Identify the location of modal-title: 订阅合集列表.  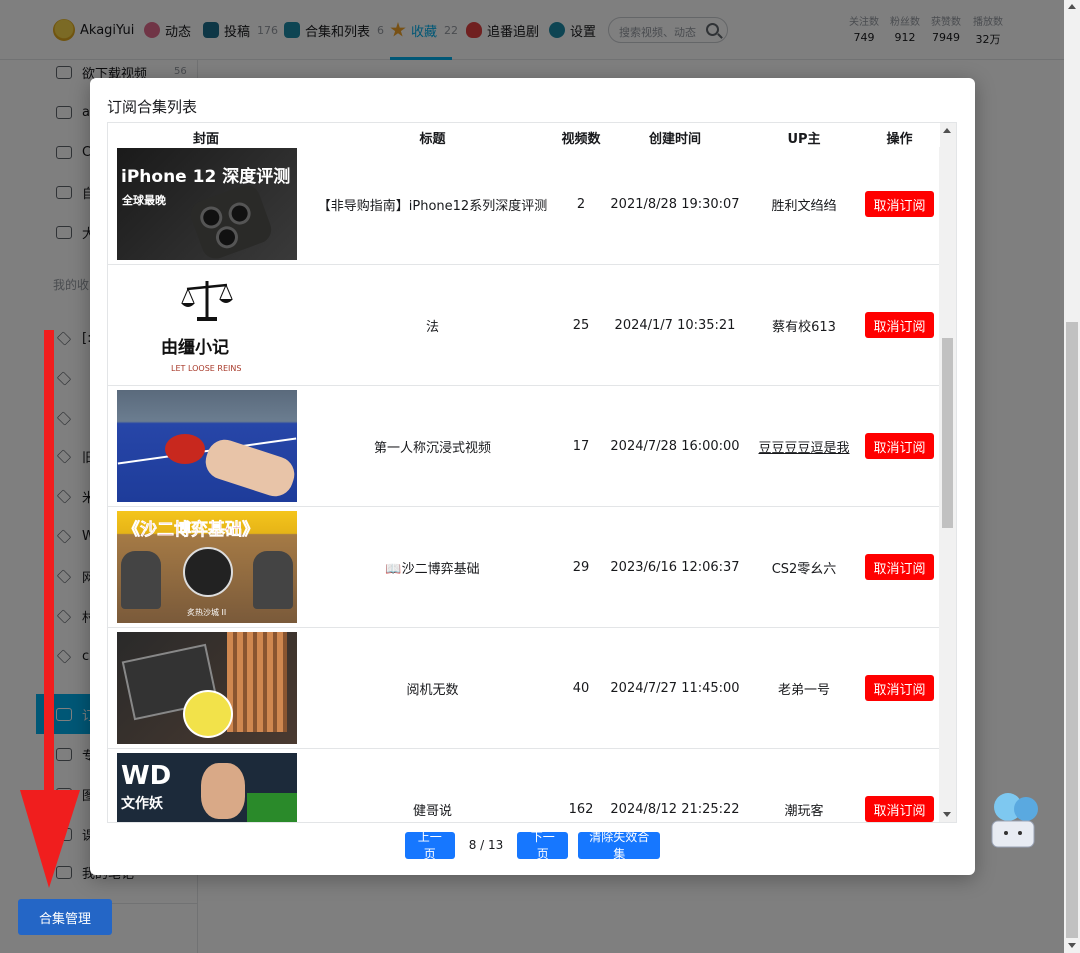
(152, 107).